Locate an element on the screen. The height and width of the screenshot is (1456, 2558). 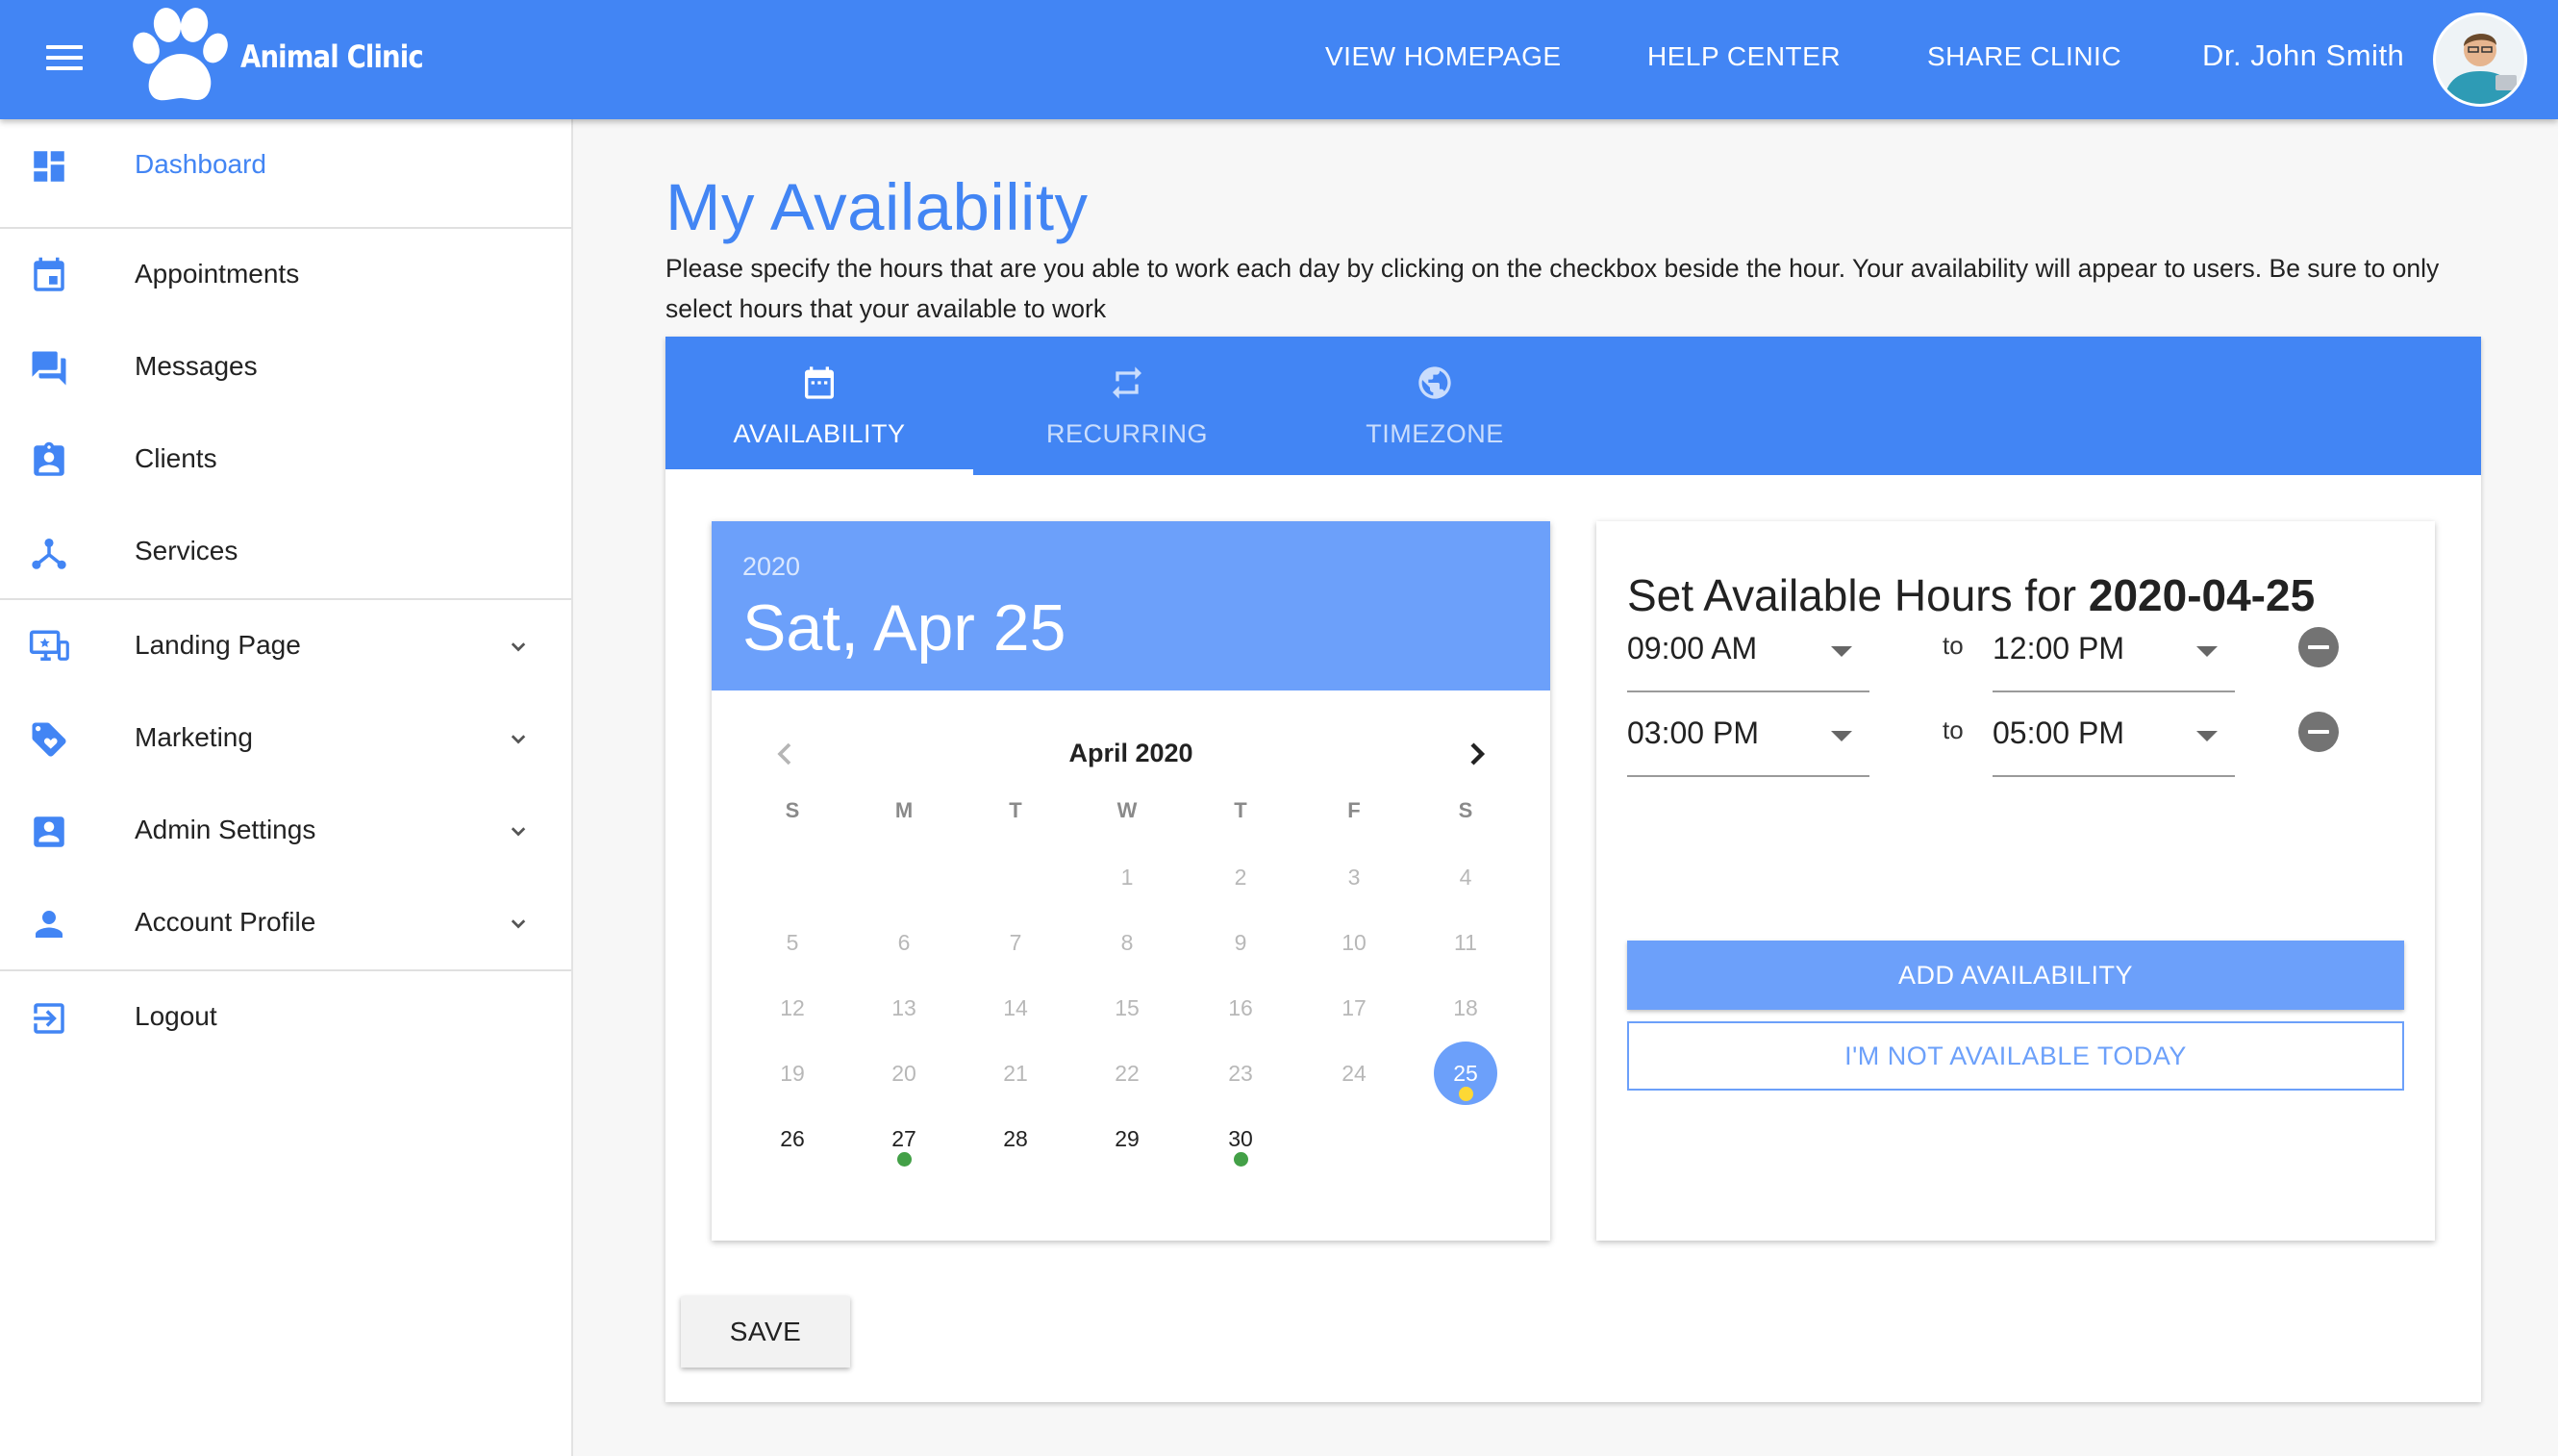
calendar-day: 5 is located at coordinates (792, 942).